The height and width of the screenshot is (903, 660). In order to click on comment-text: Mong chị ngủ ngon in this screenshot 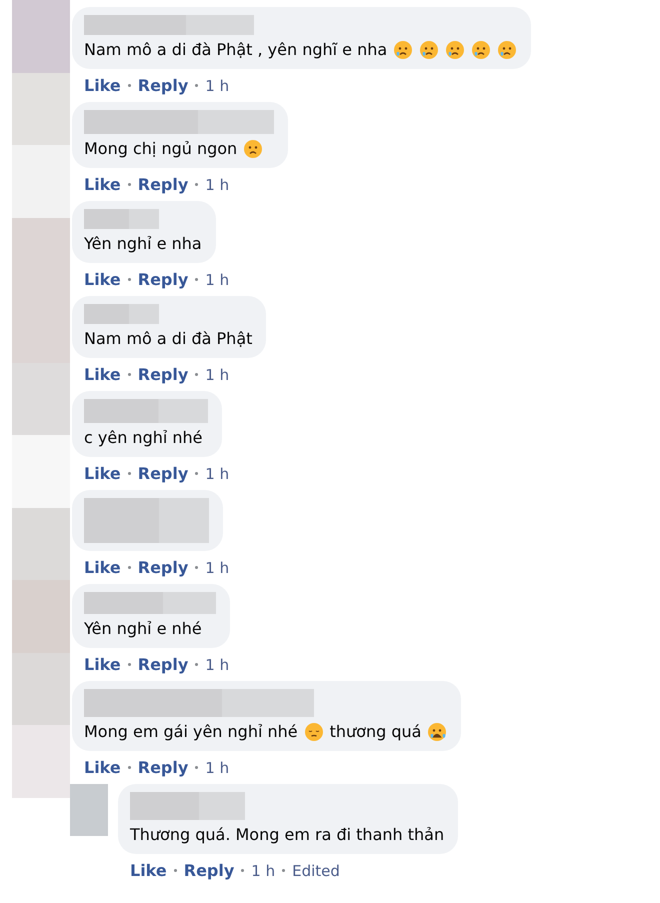, I will do `click(161, 149)`.